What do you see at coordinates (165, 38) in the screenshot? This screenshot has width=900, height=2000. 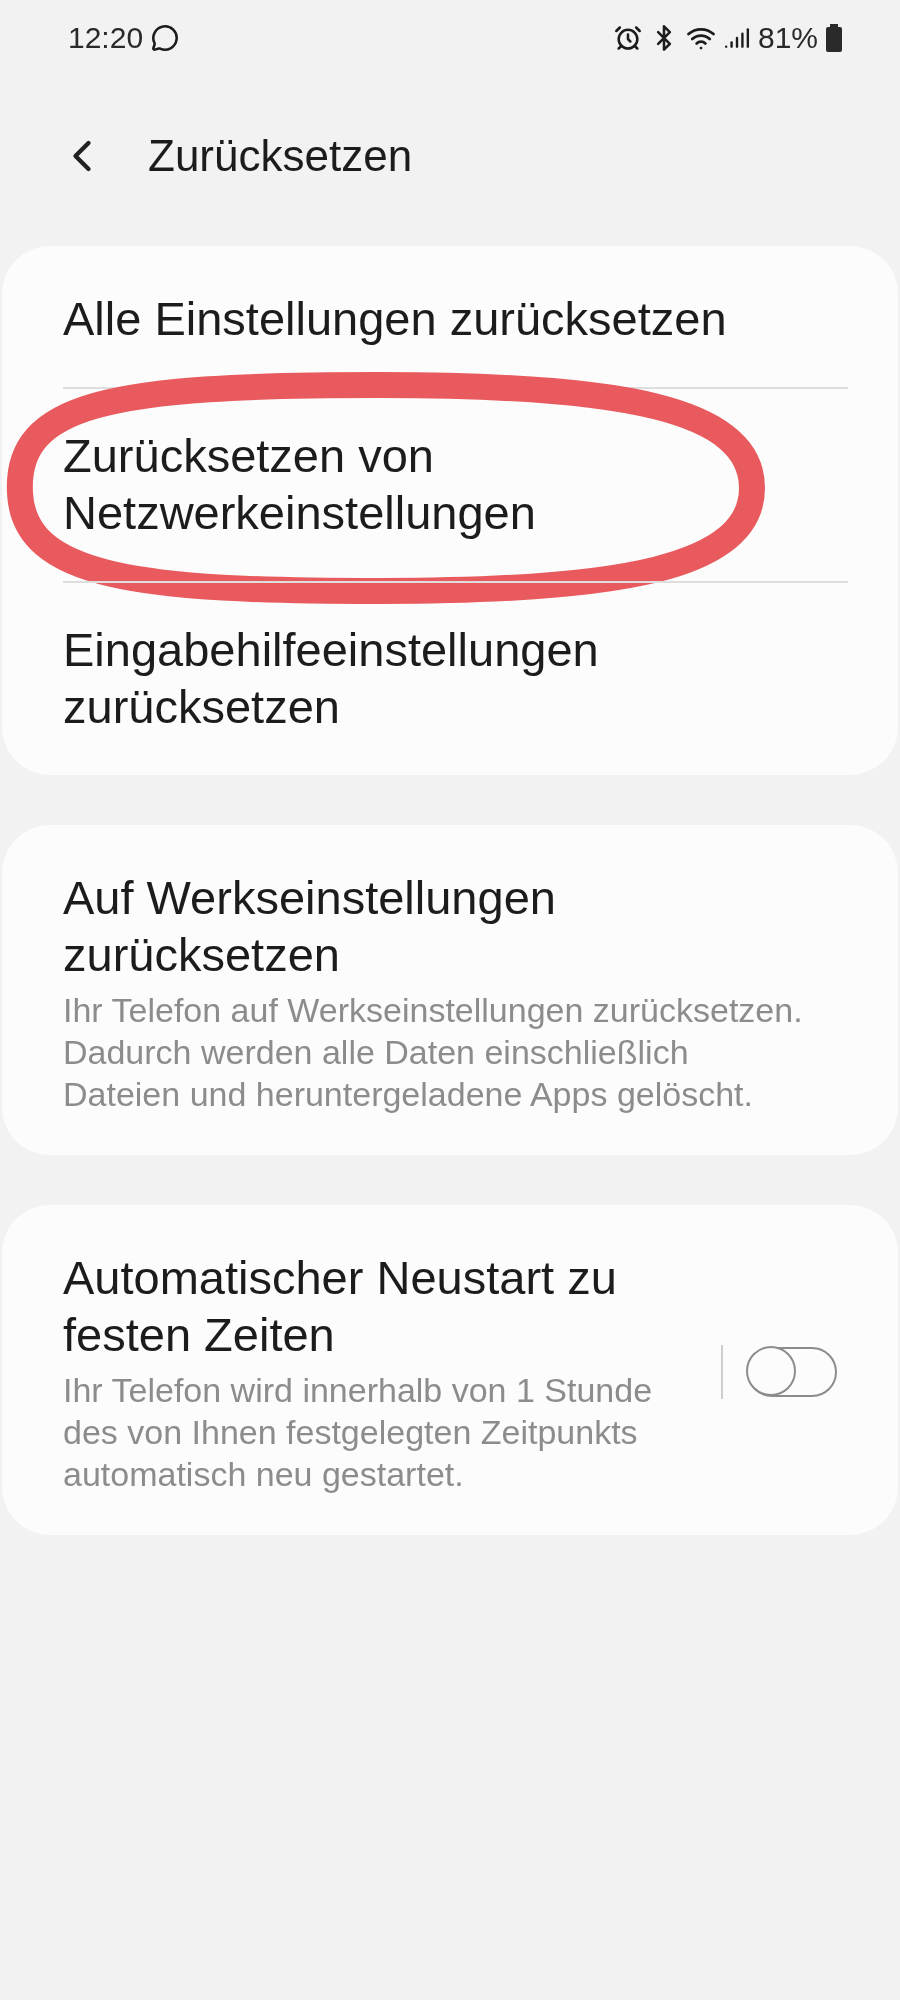 I see `chat-bubble-icon` at bounding box center [165, 38].